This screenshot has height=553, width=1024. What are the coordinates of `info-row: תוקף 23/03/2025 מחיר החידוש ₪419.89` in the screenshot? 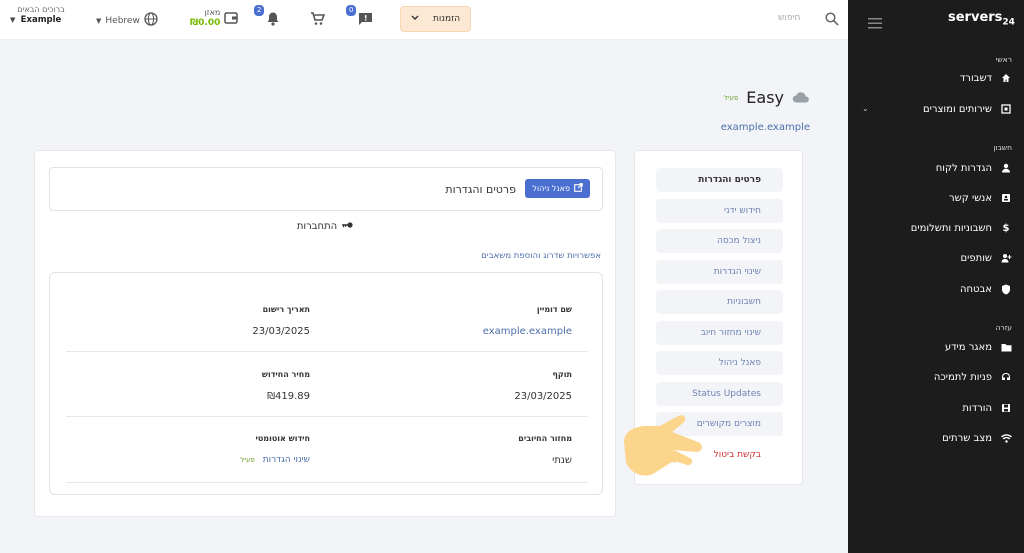 It's located at (327, 393).